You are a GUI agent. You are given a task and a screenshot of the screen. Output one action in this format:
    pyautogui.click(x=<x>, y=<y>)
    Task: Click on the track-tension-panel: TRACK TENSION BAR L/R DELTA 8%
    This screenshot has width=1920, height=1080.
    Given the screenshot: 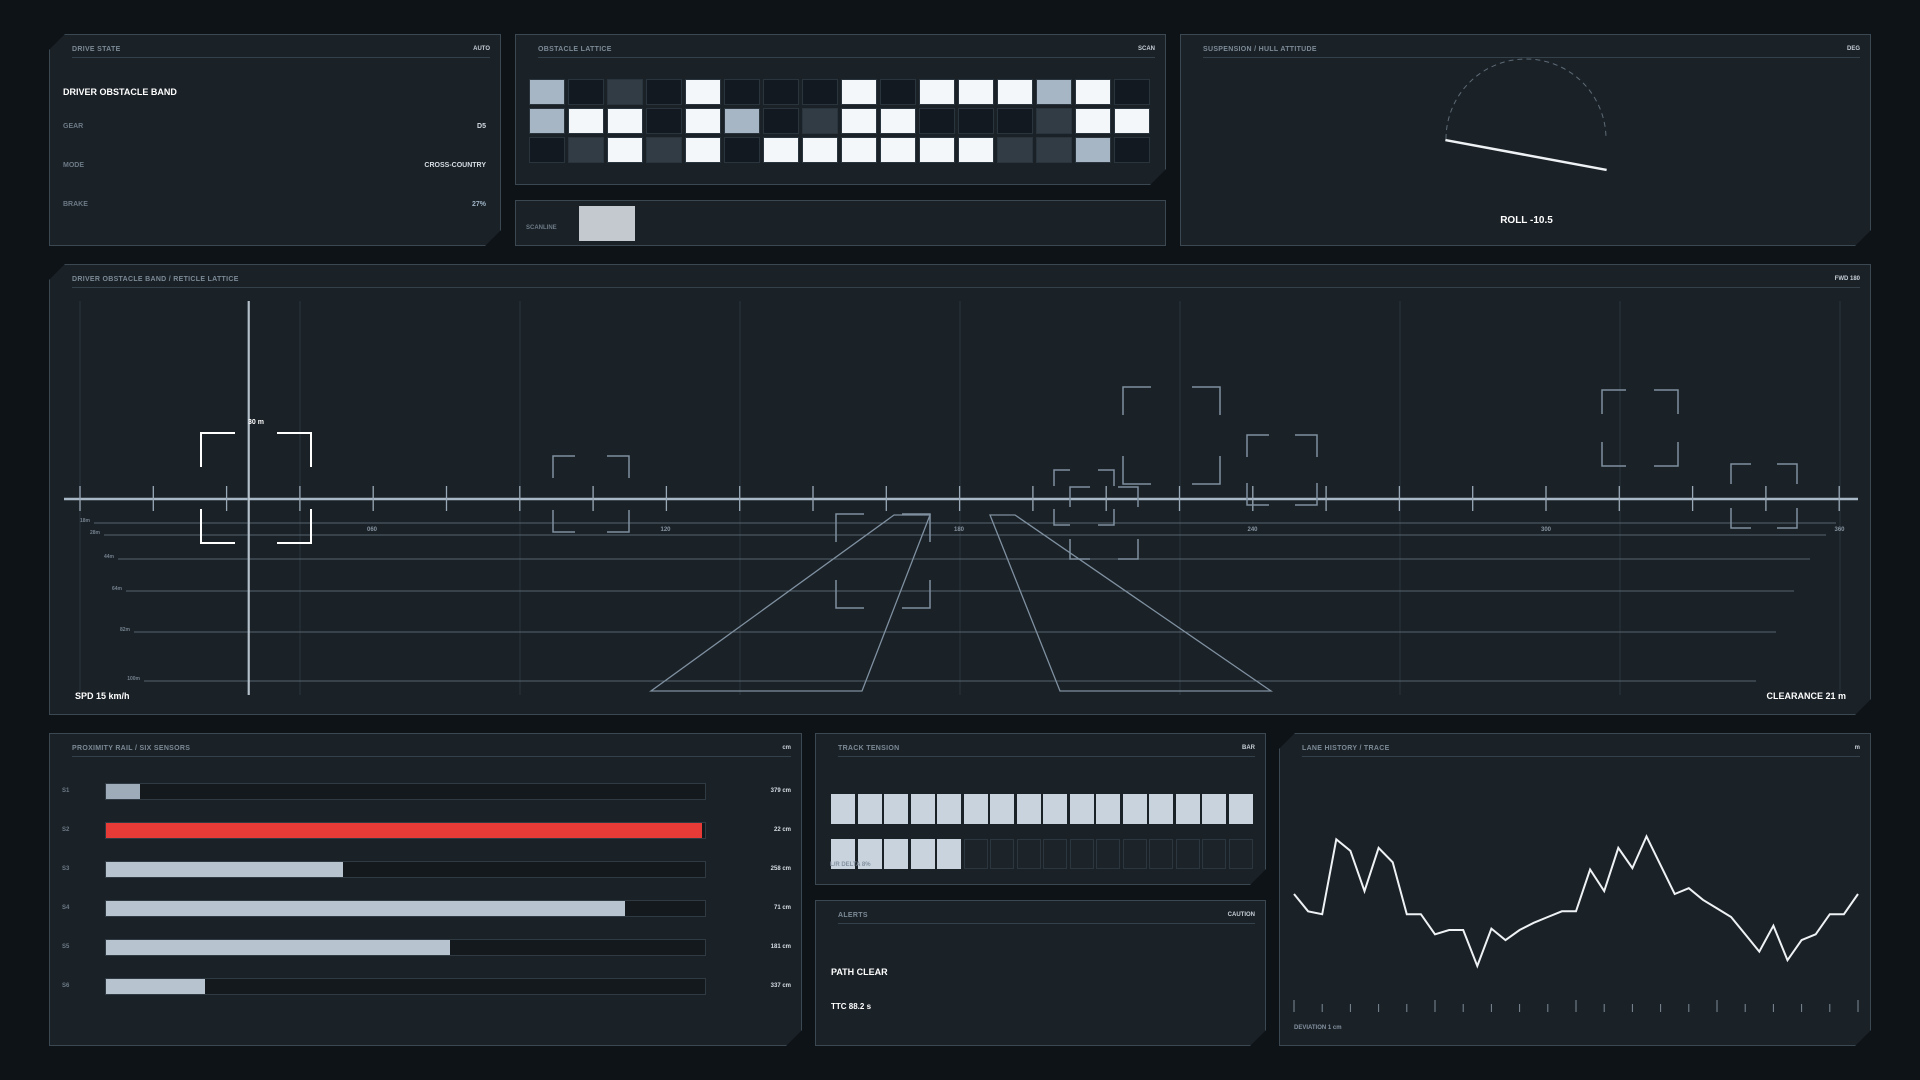 What is the action you would take?
    pyautogui.click(x=1040, y=809)
    